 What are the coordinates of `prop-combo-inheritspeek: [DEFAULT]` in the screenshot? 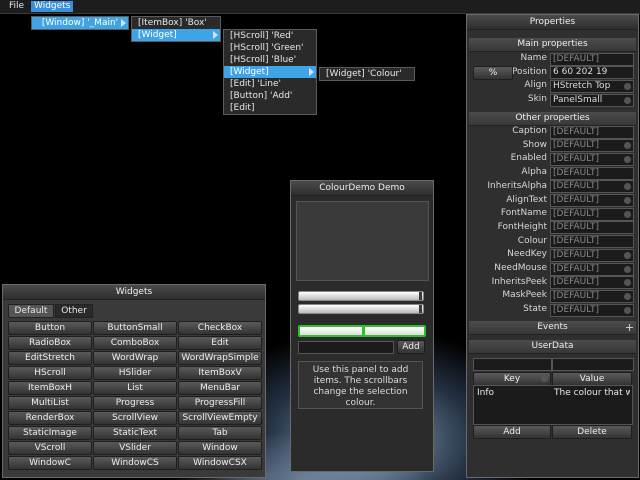 It's located at (592, 283).